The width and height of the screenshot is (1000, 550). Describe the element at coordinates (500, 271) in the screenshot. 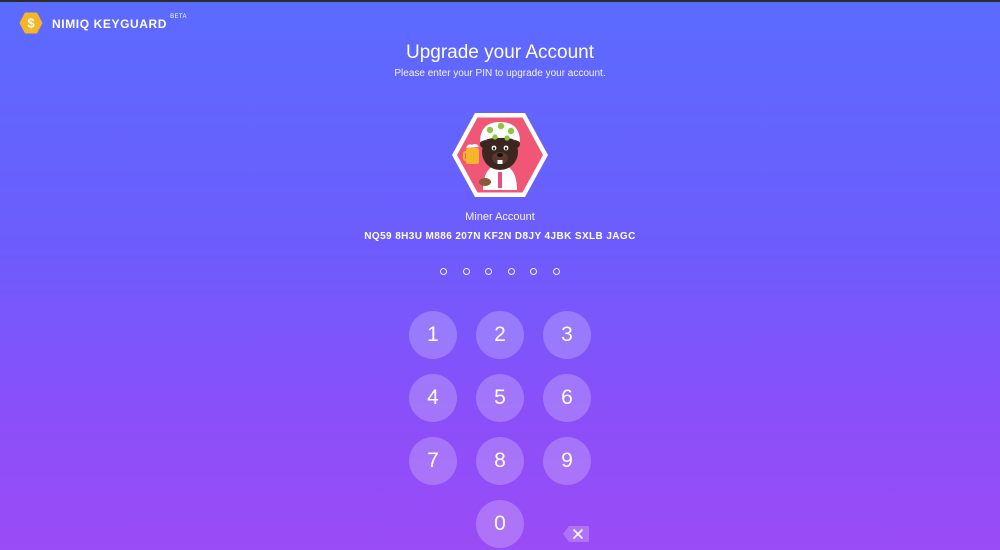

I see `pin-indicator` at that location.